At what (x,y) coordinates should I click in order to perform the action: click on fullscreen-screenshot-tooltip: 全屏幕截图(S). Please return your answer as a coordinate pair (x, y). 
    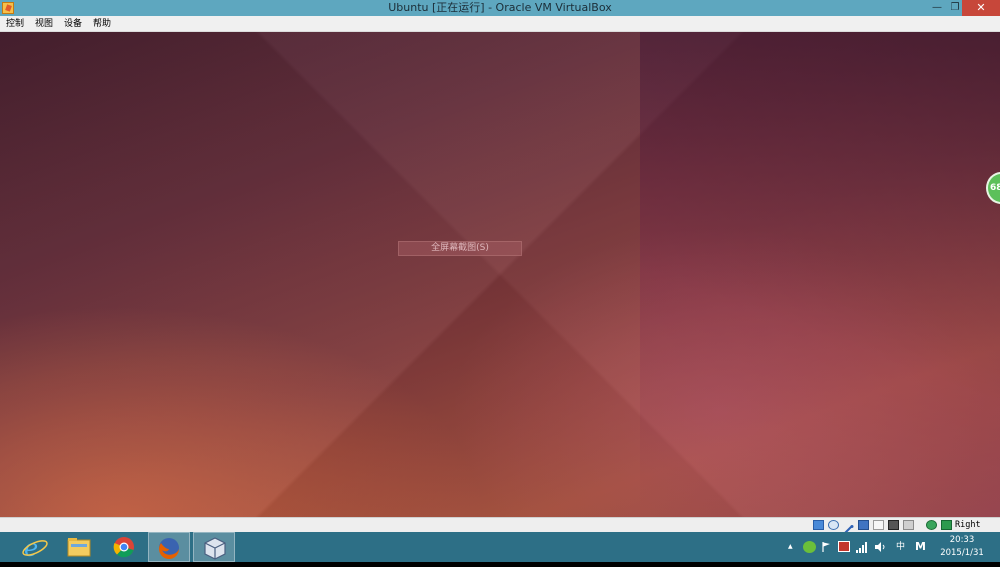
    Looking at the image, I should click on (460, 248).